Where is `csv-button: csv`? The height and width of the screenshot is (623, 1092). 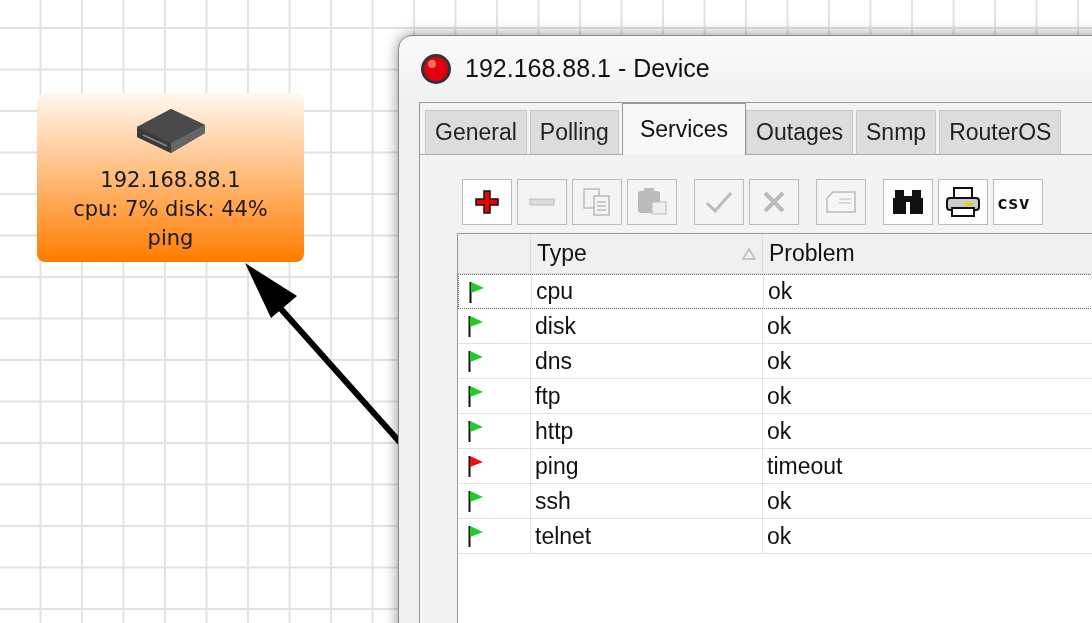
csv-button: csv is located at coordinates (1018, 202).